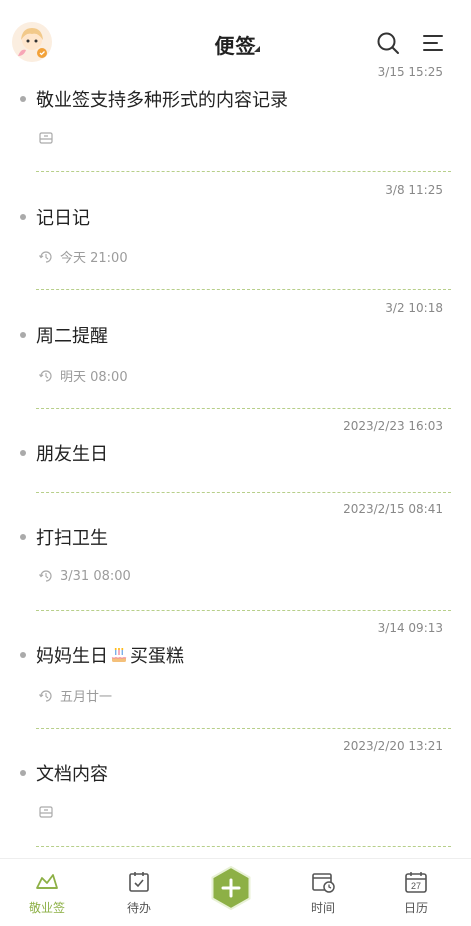 The image size is (471, 926). Describe the element at coordinates (415, 908) in the screenshot. I see `tab-label: 日历` at that location.